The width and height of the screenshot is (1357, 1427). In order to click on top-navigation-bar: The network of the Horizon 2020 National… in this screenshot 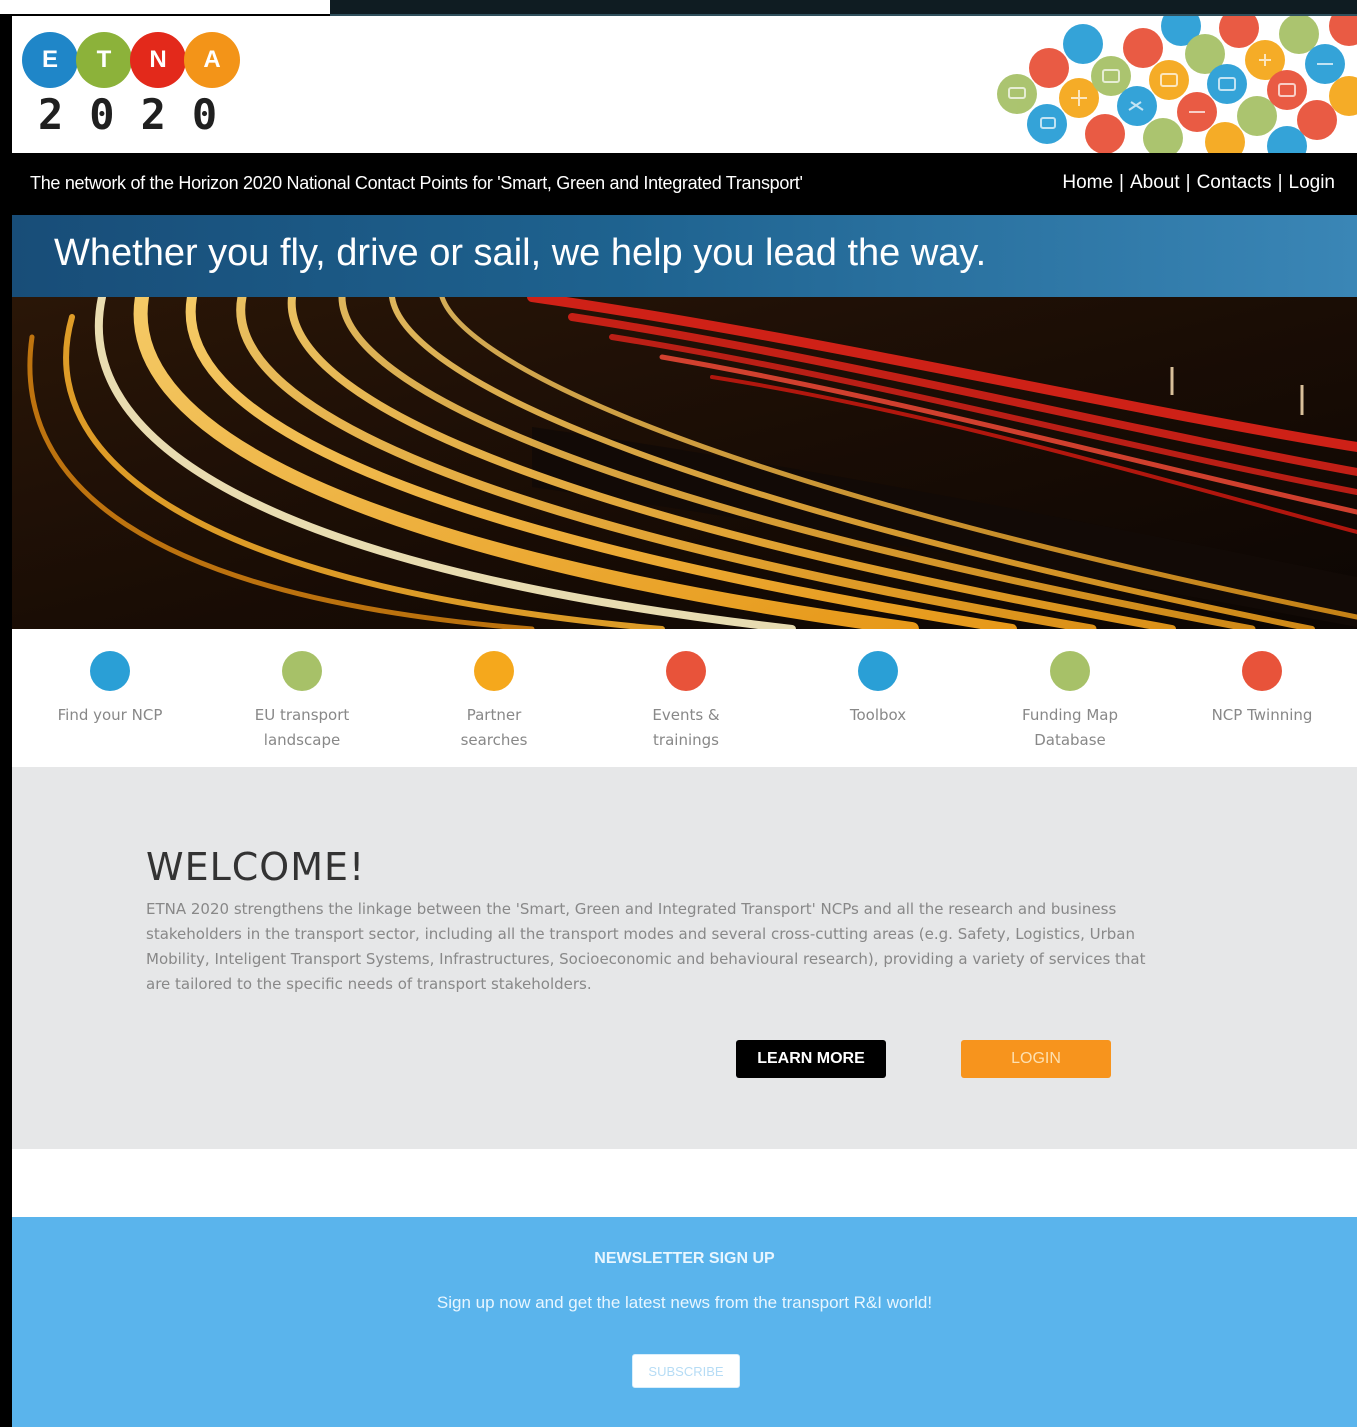, I will do `click(684, 184)`.